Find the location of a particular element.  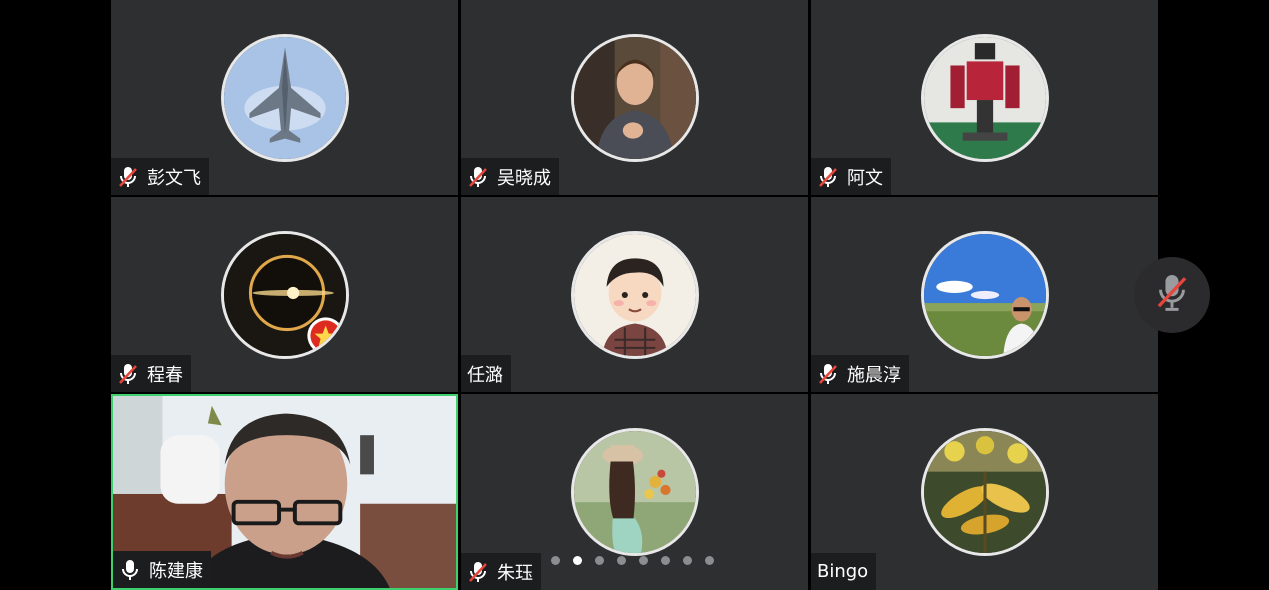

participant-nametag: 任潞 is located at coordinates (486, 373).